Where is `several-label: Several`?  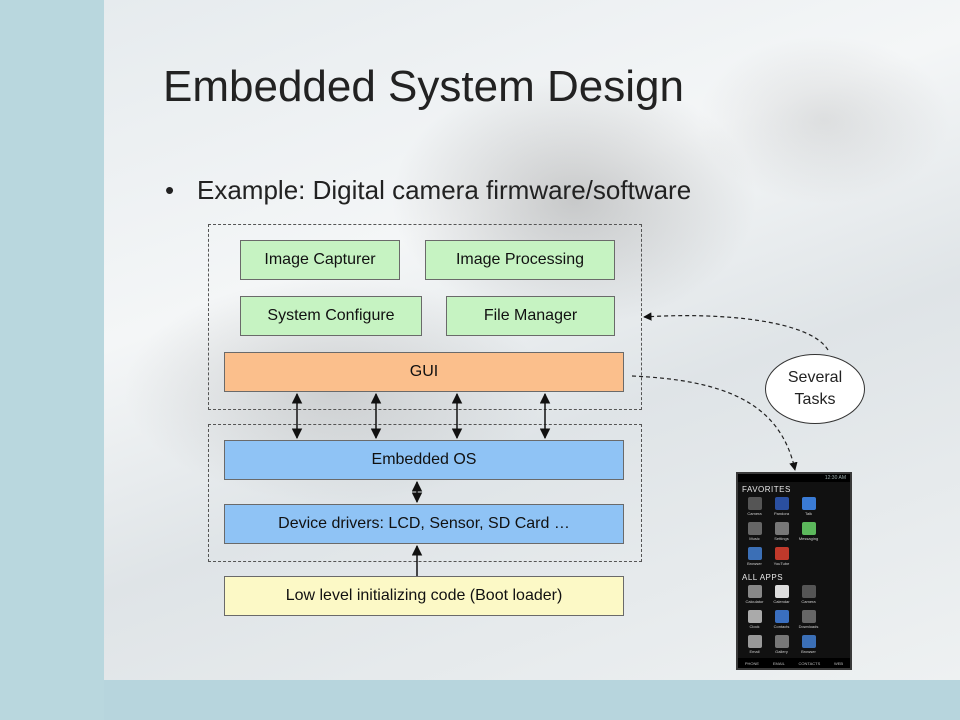 several-label: Several is located at coordinates (815, 377).